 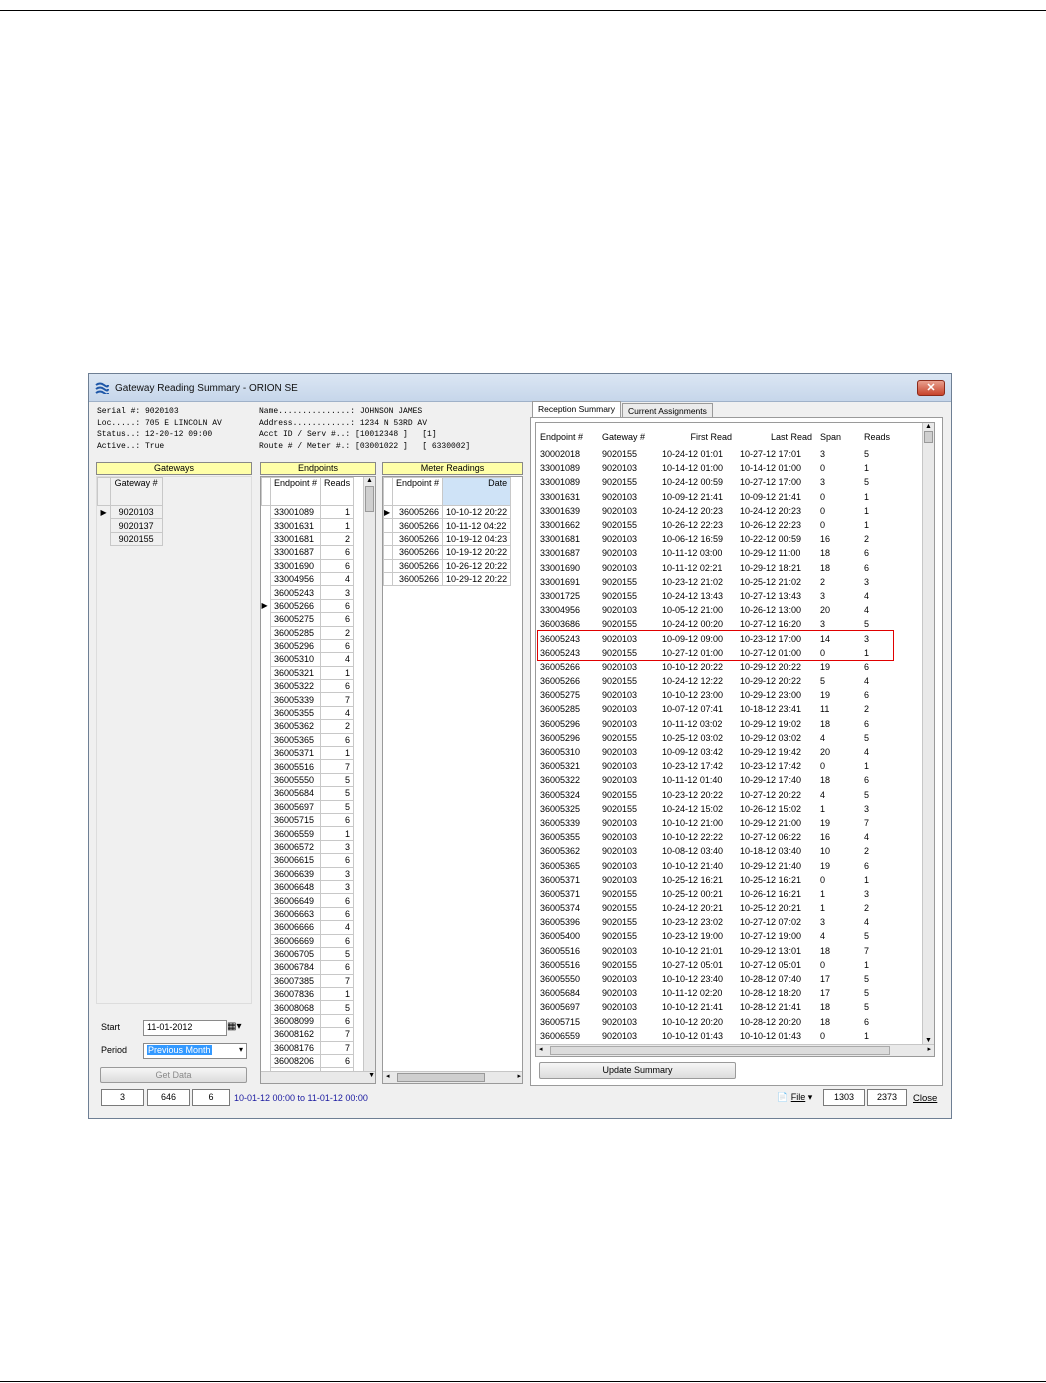 What do you see at coordinates (567, 936) in the screenshot?
I see `endpoint-cell: 36005400` at bounding box center [567, 936].